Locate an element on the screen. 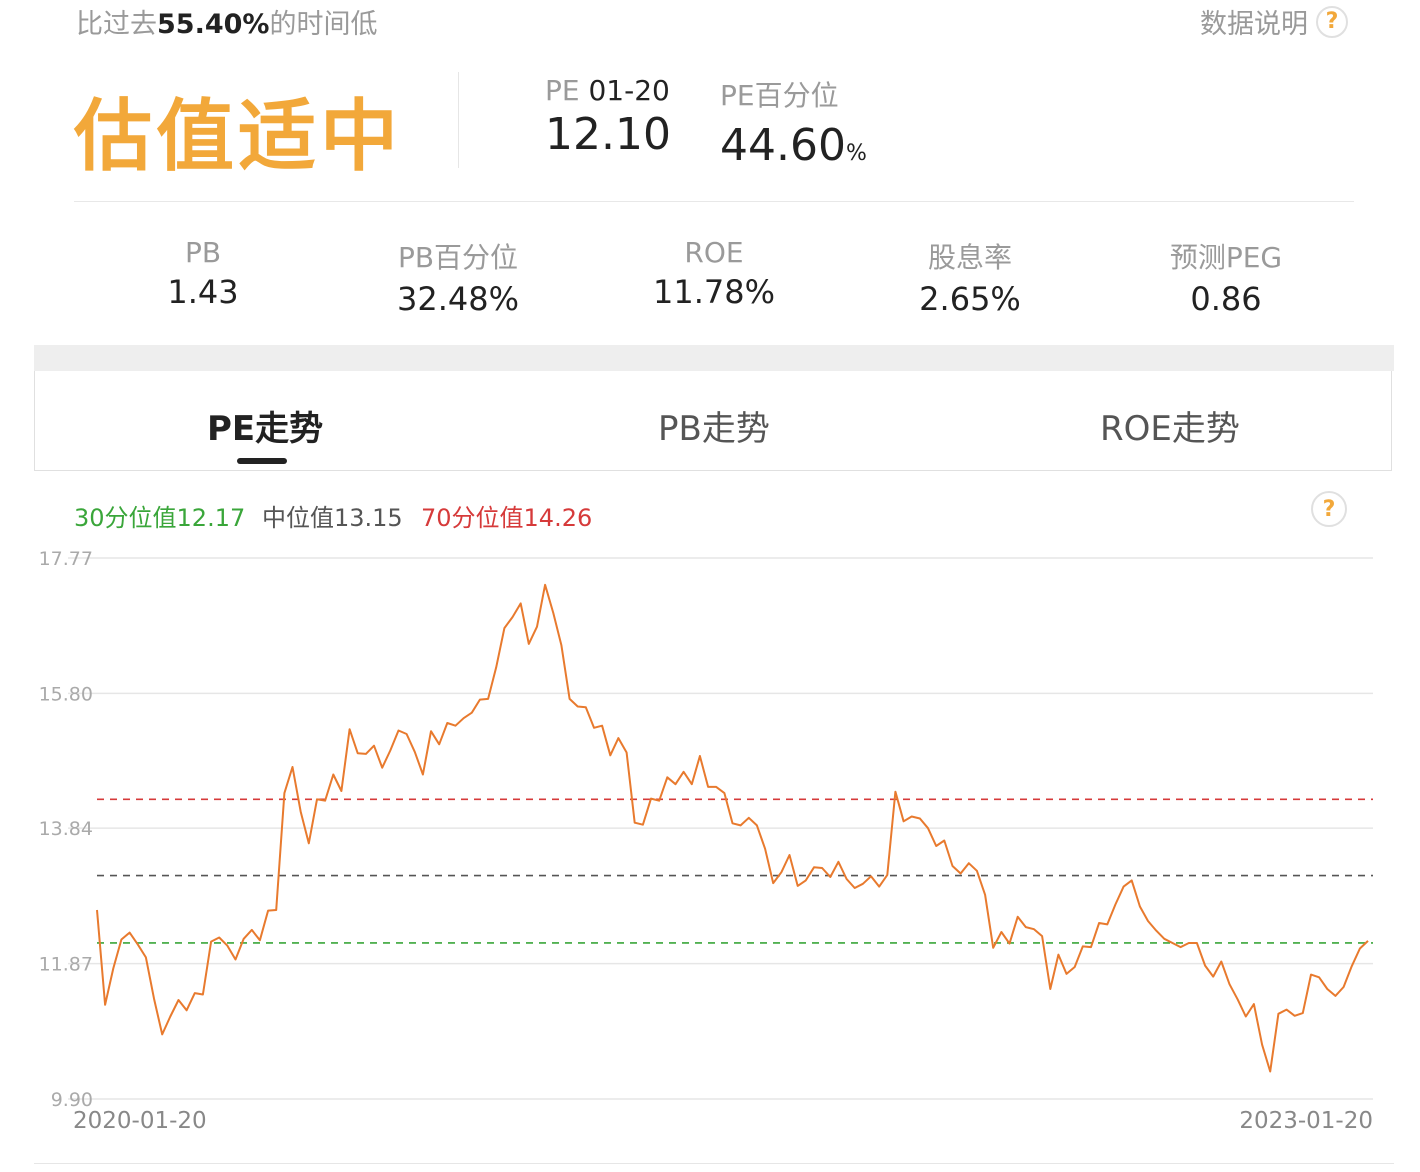 The image size is (1420, 1172). note-percent: 55.40% is located at coordinates (213, 24).